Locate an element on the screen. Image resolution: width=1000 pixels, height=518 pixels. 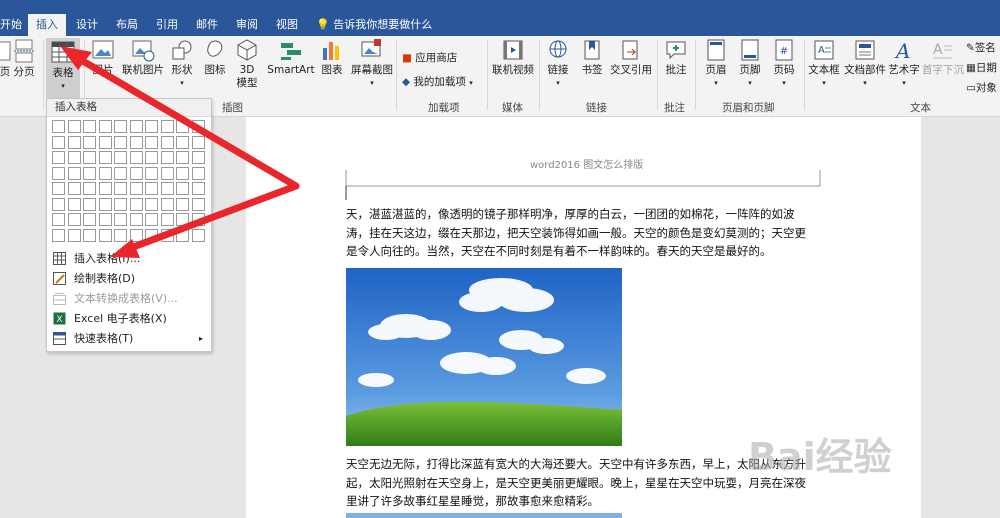
arrow-to-insert-table-item is located at coordinates (212, 217).